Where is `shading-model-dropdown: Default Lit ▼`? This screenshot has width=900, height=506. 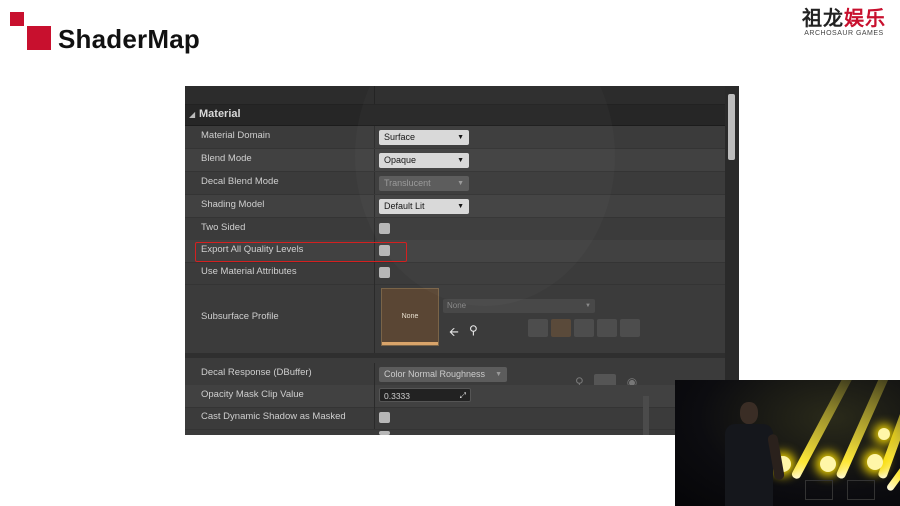 shading-model-dropdown: Default Lit ▼ is located at coordinates (424, 206).